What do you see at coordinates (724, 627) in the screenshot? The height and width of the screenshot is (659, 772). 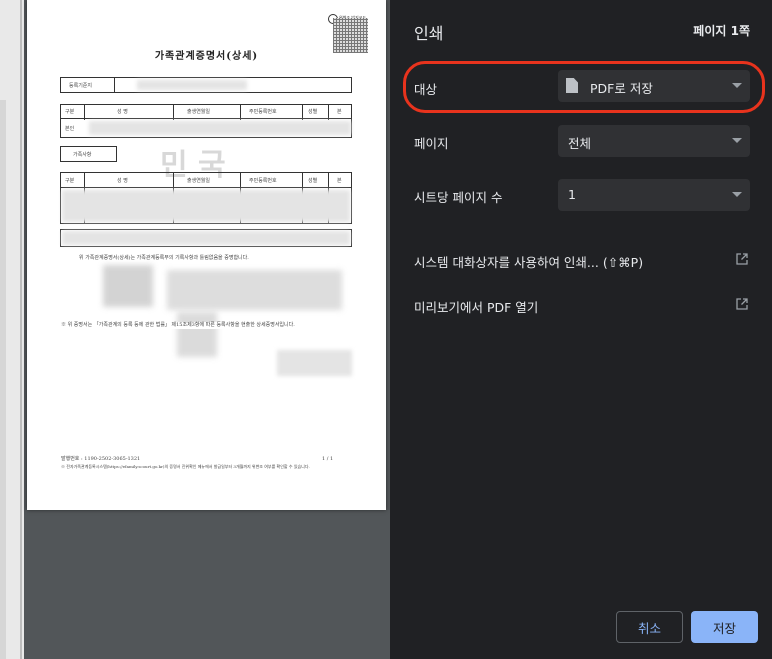 I see `save-button: 저장` at bounding box center [724, 627].